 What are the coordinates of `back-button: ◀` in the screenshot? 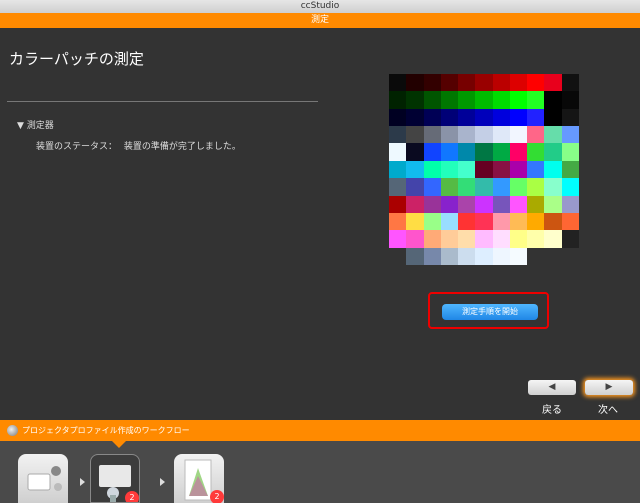 It's located at (552, 387).